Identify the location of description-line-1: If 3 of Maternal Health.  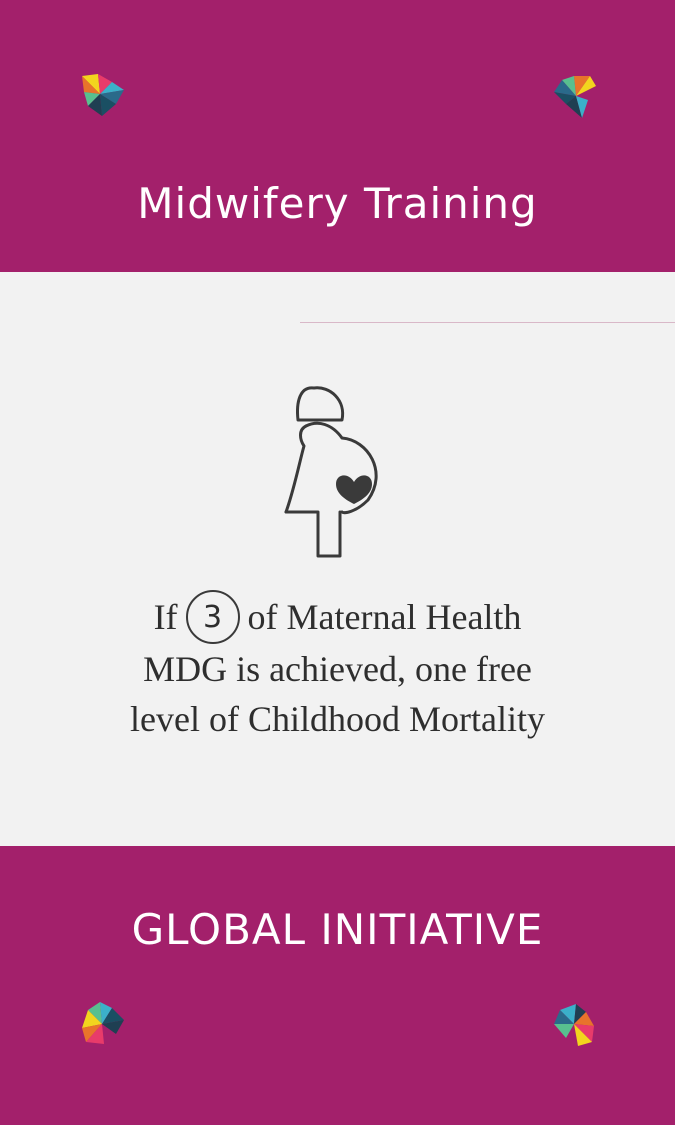
(337, 616).